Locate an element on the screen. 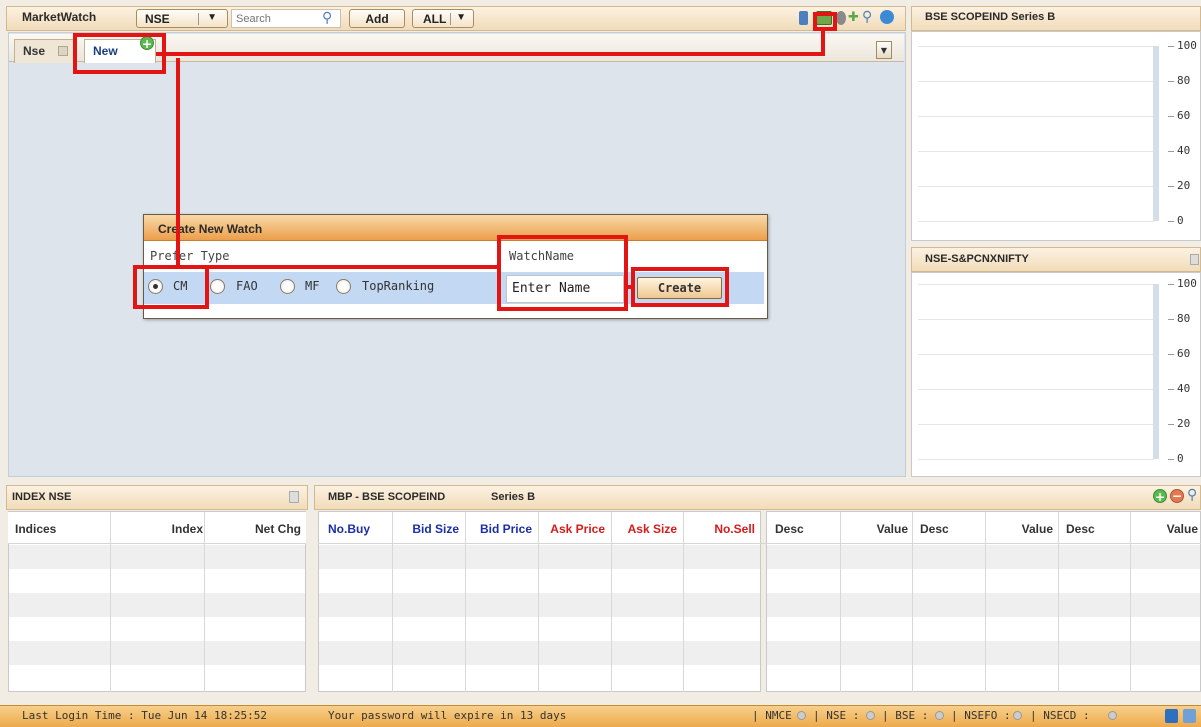 The height and width of the screenshot is (727, 1201). remove-icon: − is located at coordinates (1177, 496).